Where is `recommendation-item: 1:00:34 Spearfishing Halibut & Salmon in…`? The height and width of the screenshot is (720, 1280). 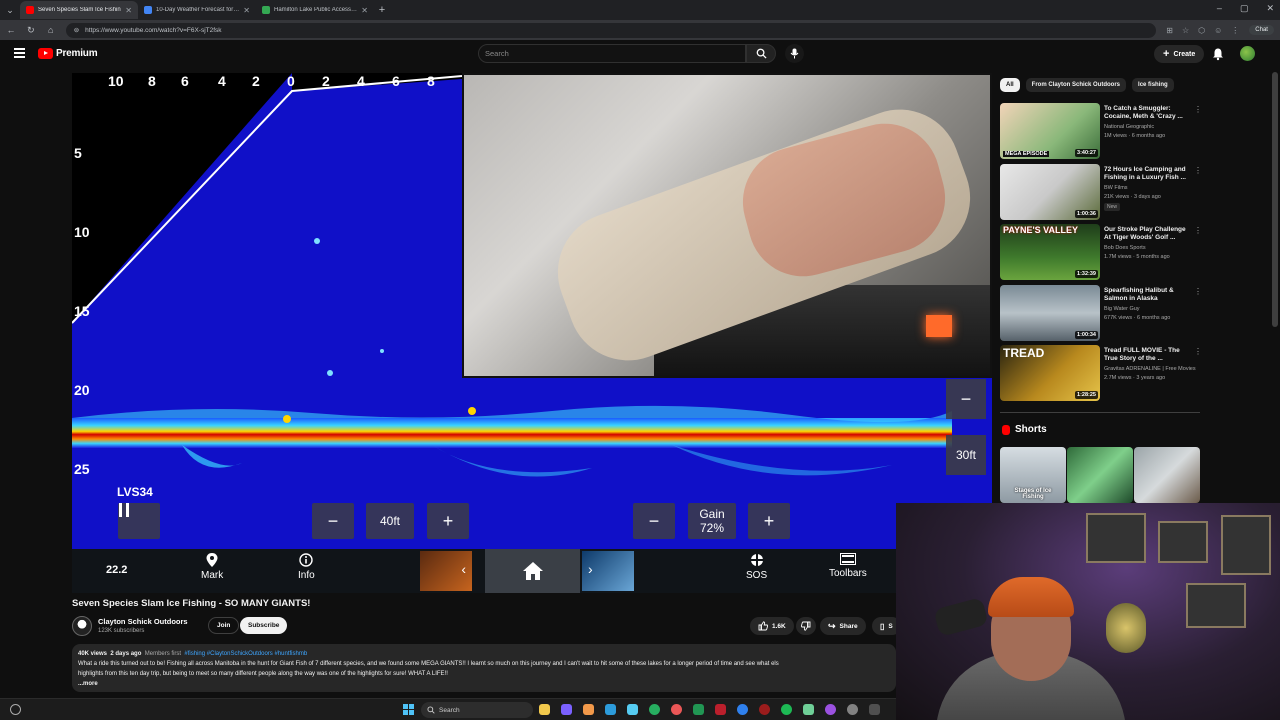
recommendation-item: 1:00:34 Spearfishing Halibut & Salmon in… is located at coordinates (1101, 313).